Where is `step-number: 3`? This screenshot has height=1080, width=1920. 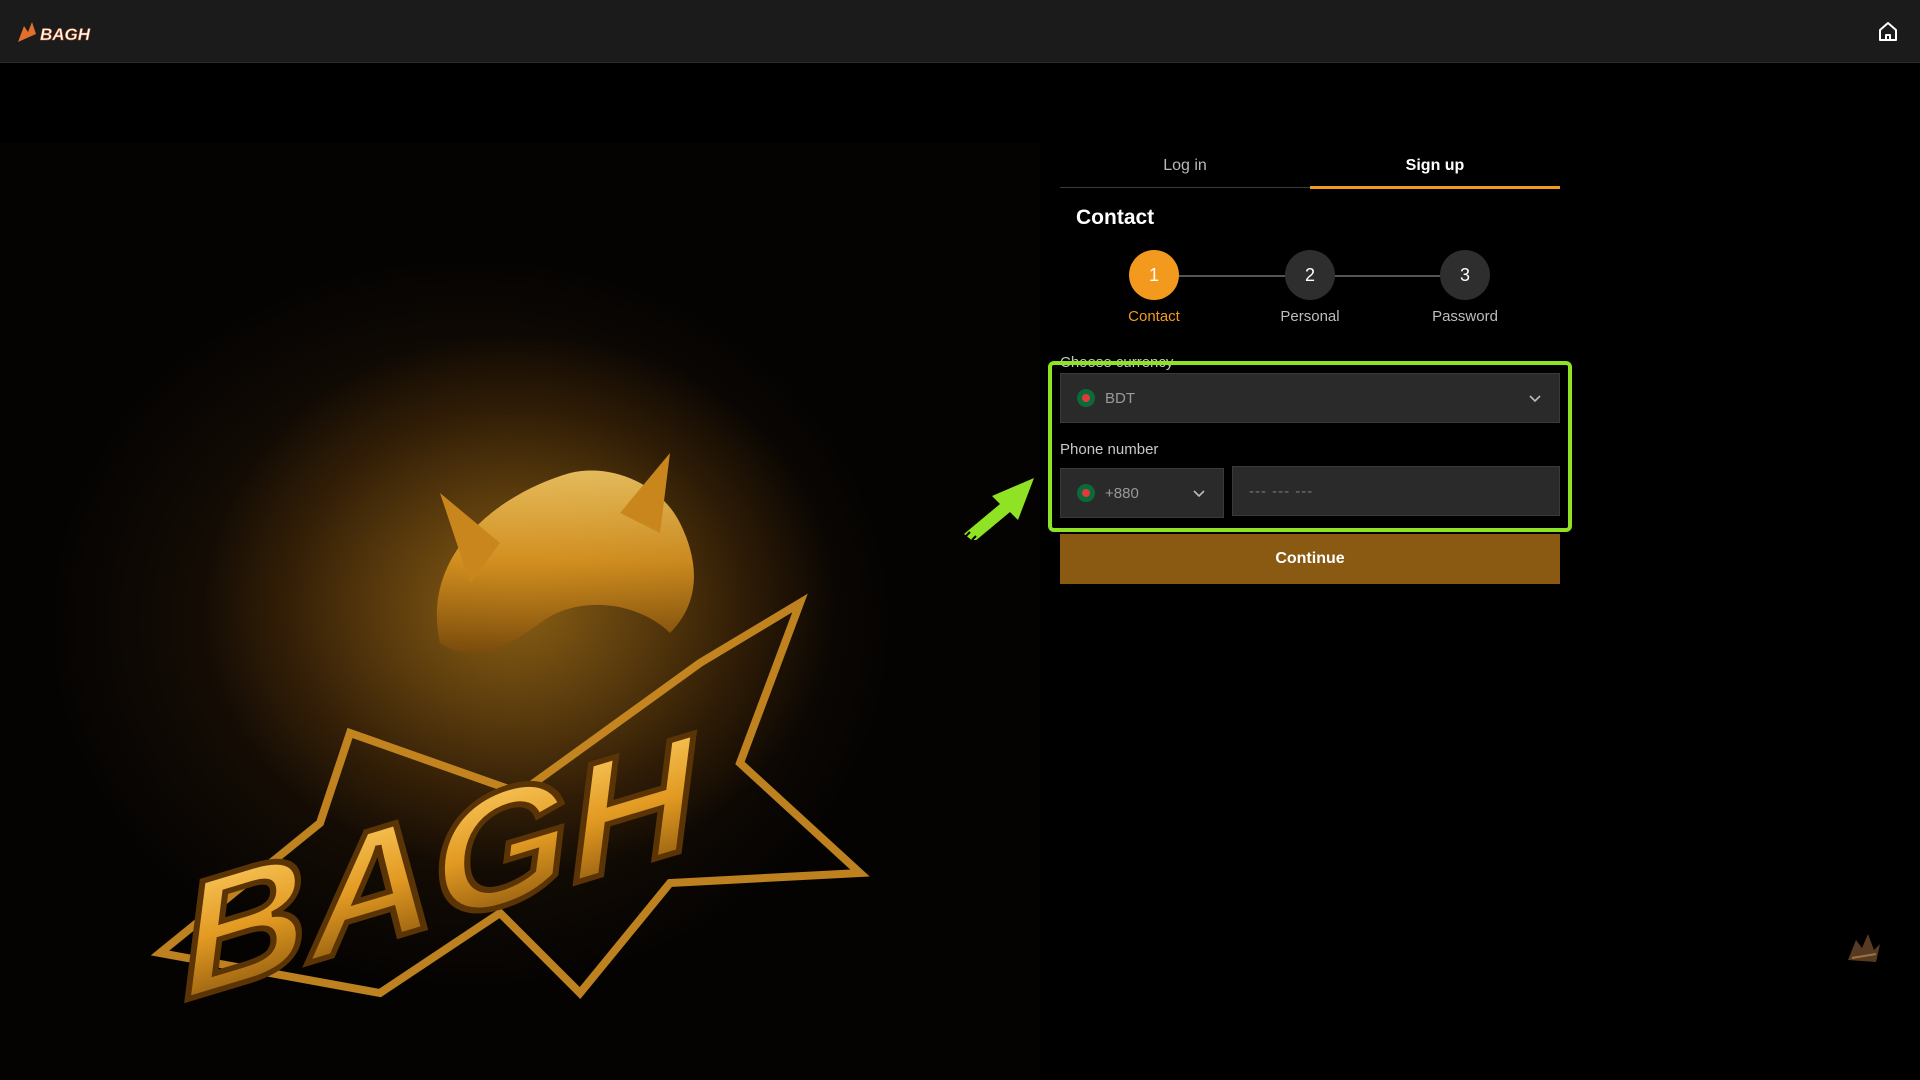 step-number: 3 is located at coordinates (1465, 275).